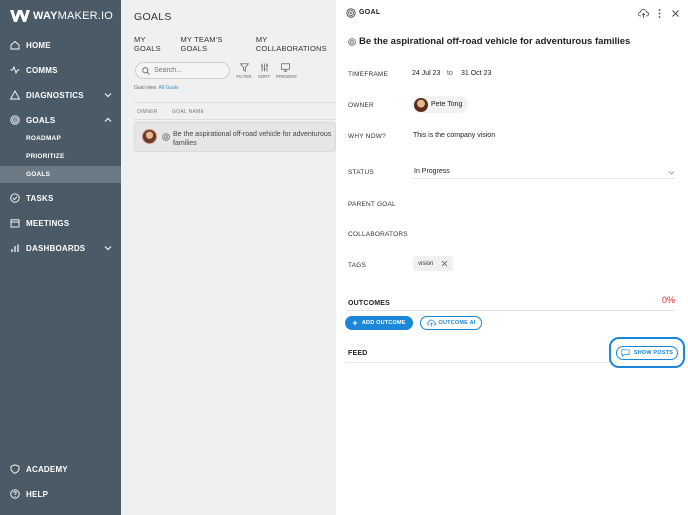 Image resolution: width=688 pixels, height=515 pixels. Describe the element at coordinates (147, 112) in the screenshot. I see `column-owner: OWNER` at that location.